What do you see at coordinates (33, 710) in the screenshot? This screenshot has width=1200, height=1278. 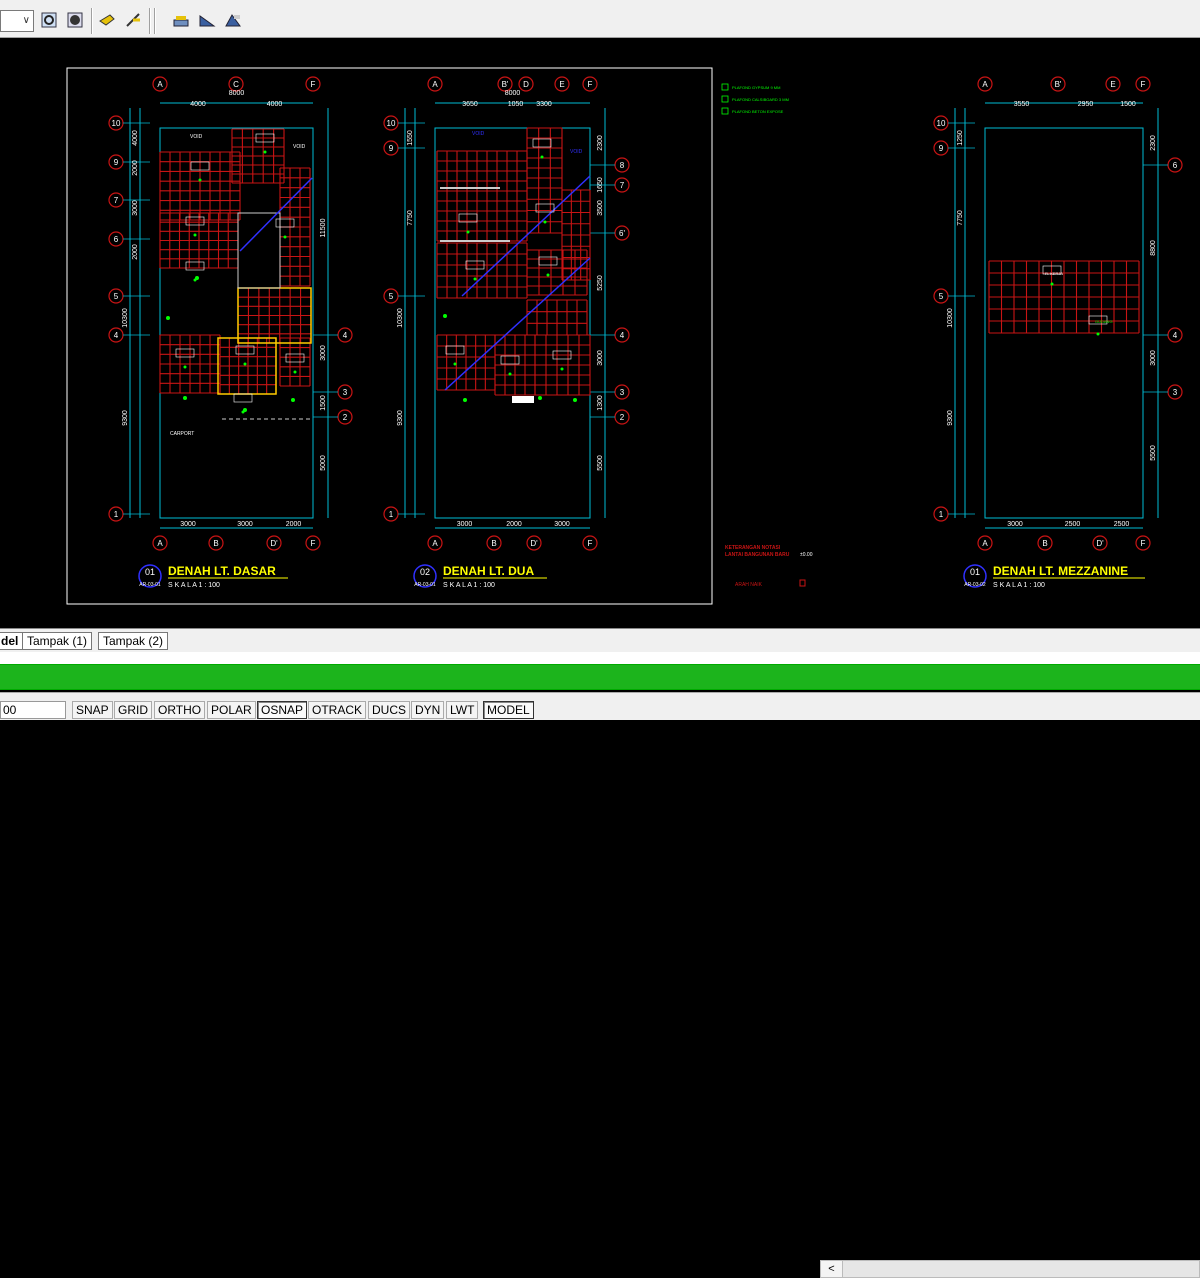 I see `coordinate-readout: 00` at bounding box center [33, 710].